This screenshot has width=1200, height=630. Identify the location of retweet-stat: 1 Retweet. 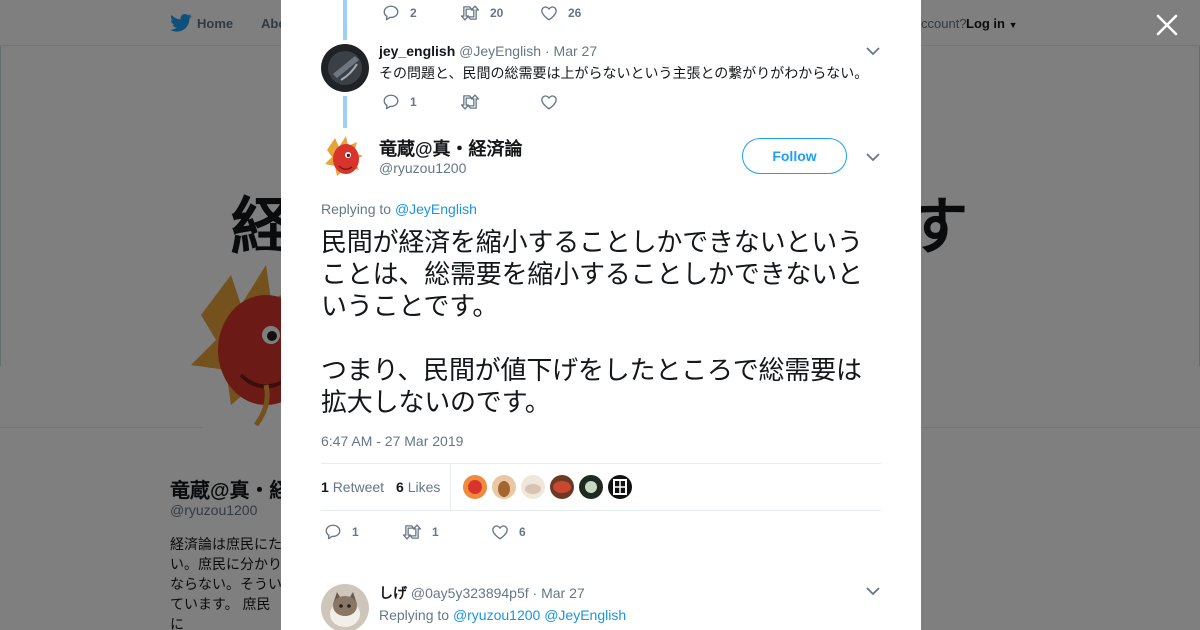
(352, 487).